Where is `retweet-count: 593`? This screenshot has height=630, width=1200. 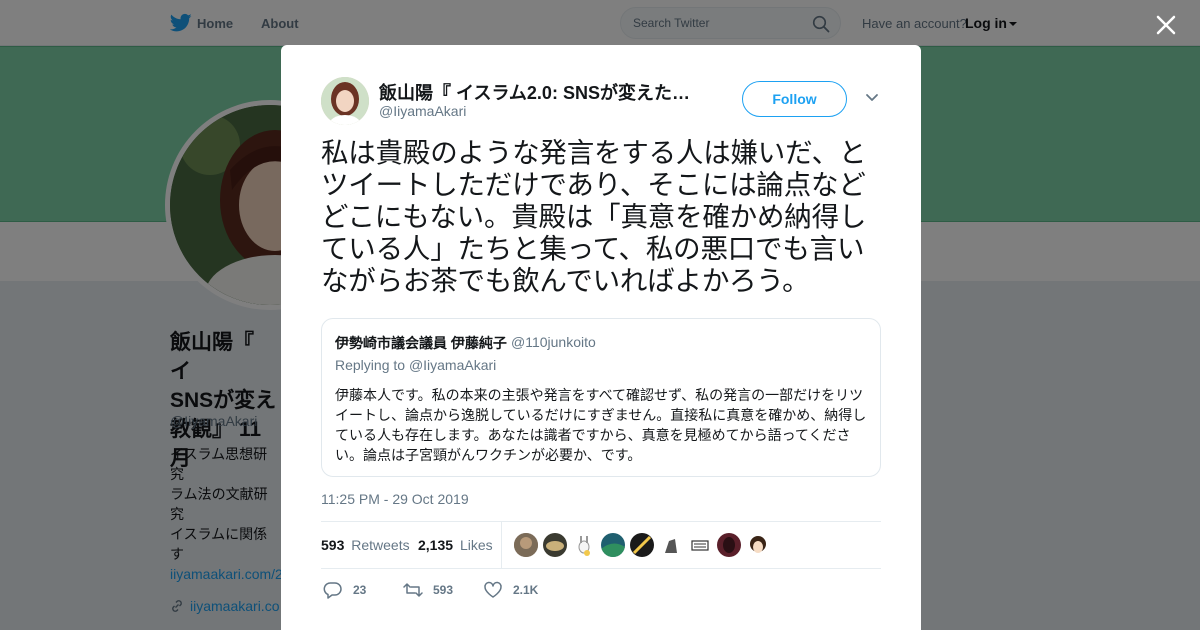
retweet-count: 593 is located at coordinates (443, 590).